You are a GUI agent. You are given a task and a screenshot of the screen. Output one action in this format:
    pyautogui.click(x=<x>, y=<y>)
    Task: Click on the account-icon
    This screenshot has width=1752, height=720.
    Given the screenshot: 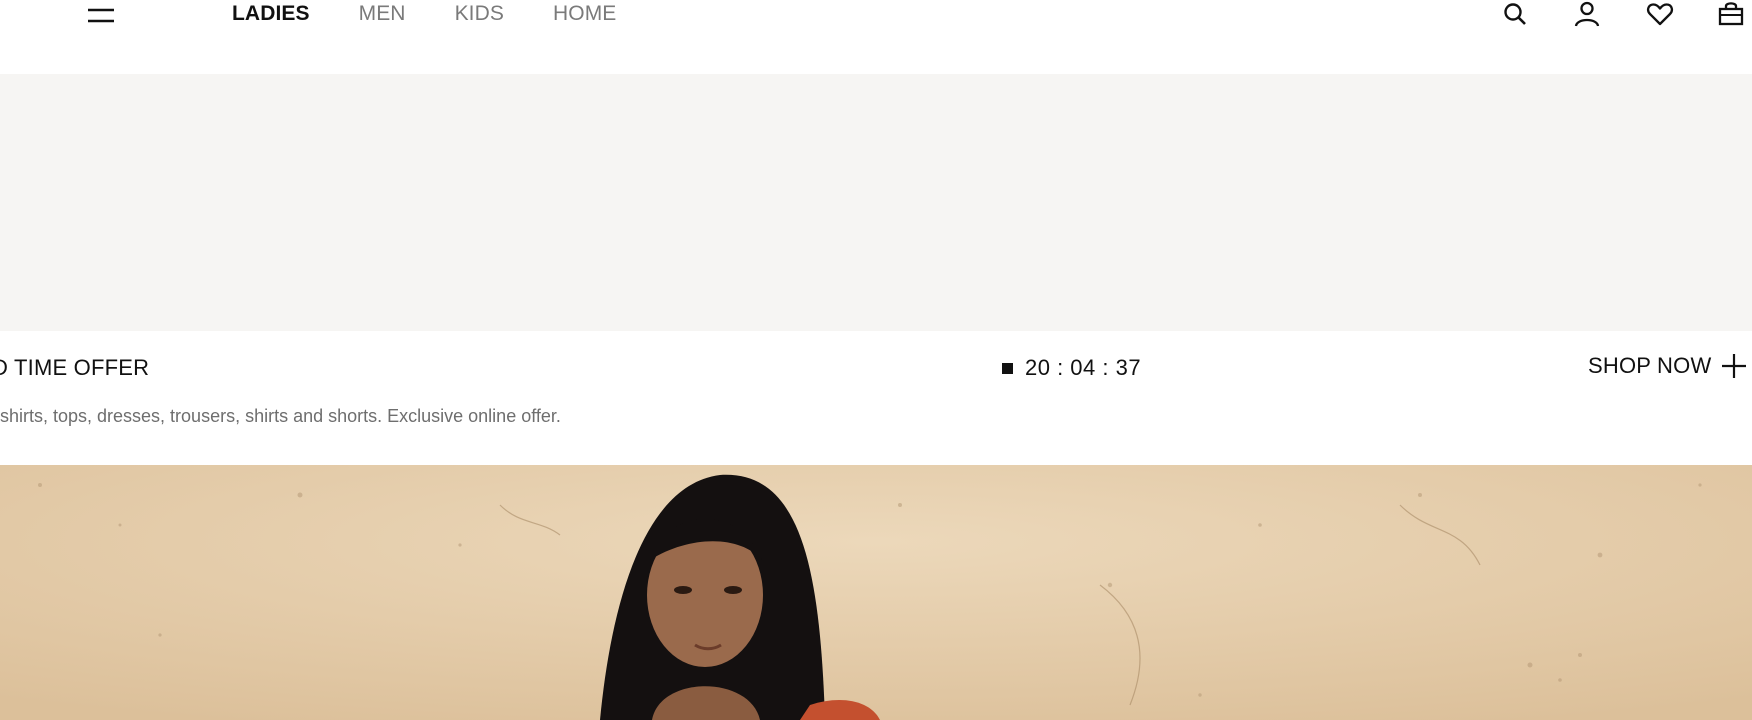 What is the action you would take?
    pyautogui.click(x=1587, y=14)
    